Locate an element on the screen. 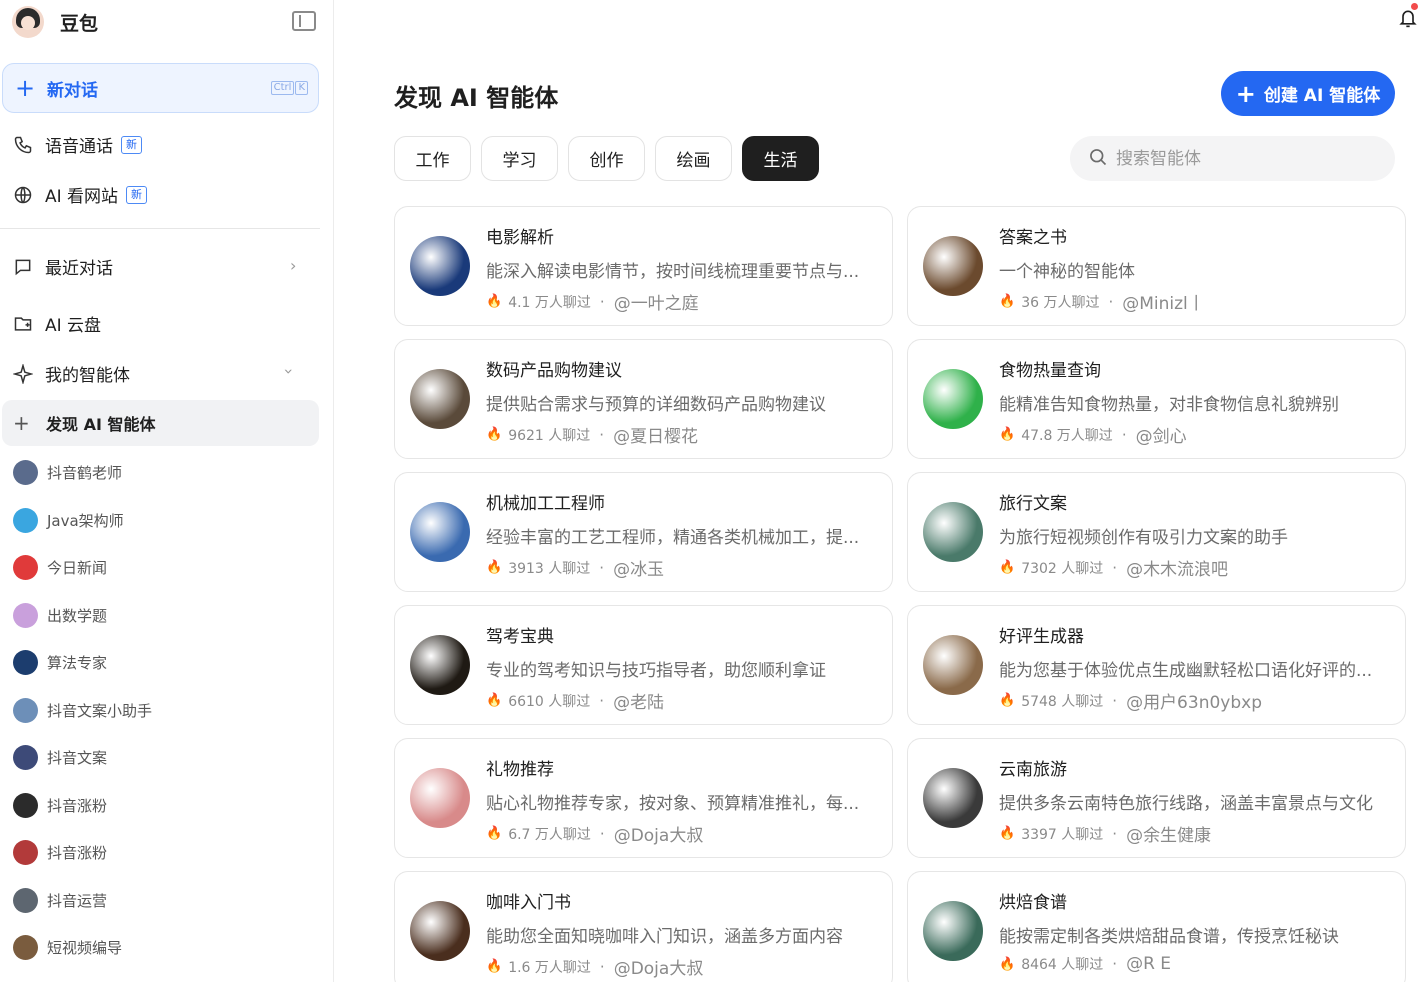 Image resolution: width=1421 pixels, height=982 pixels. sidebar-item-my-agents: 我的智能体 is located at coordinates (71, 373).